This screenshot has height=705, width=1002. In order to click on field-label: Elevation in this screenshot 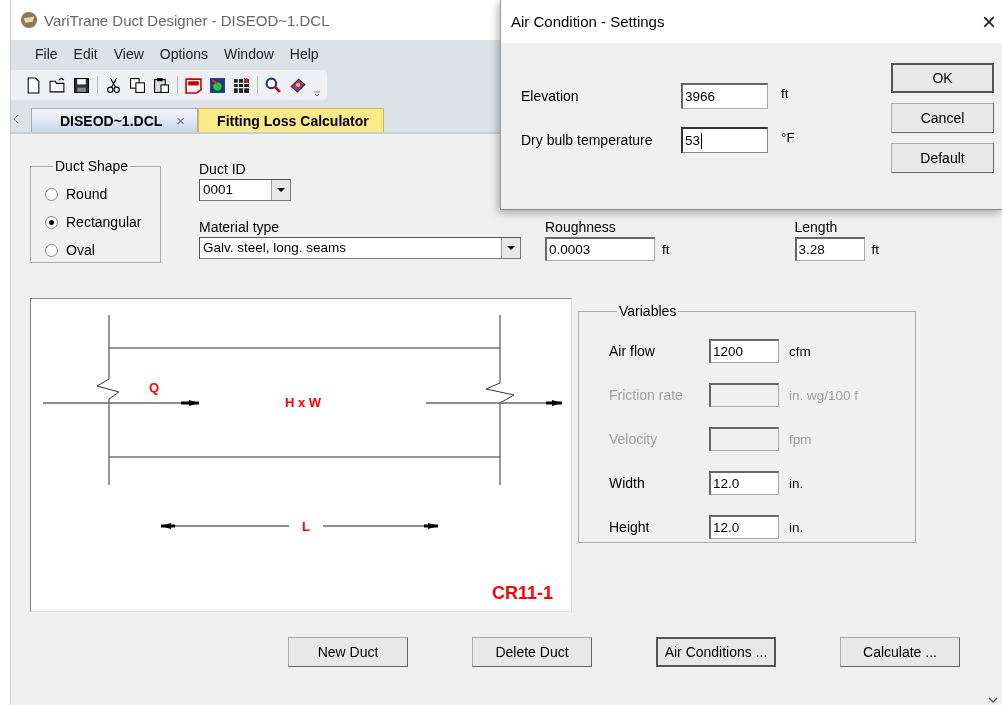, I will do `click(550, 96)`.